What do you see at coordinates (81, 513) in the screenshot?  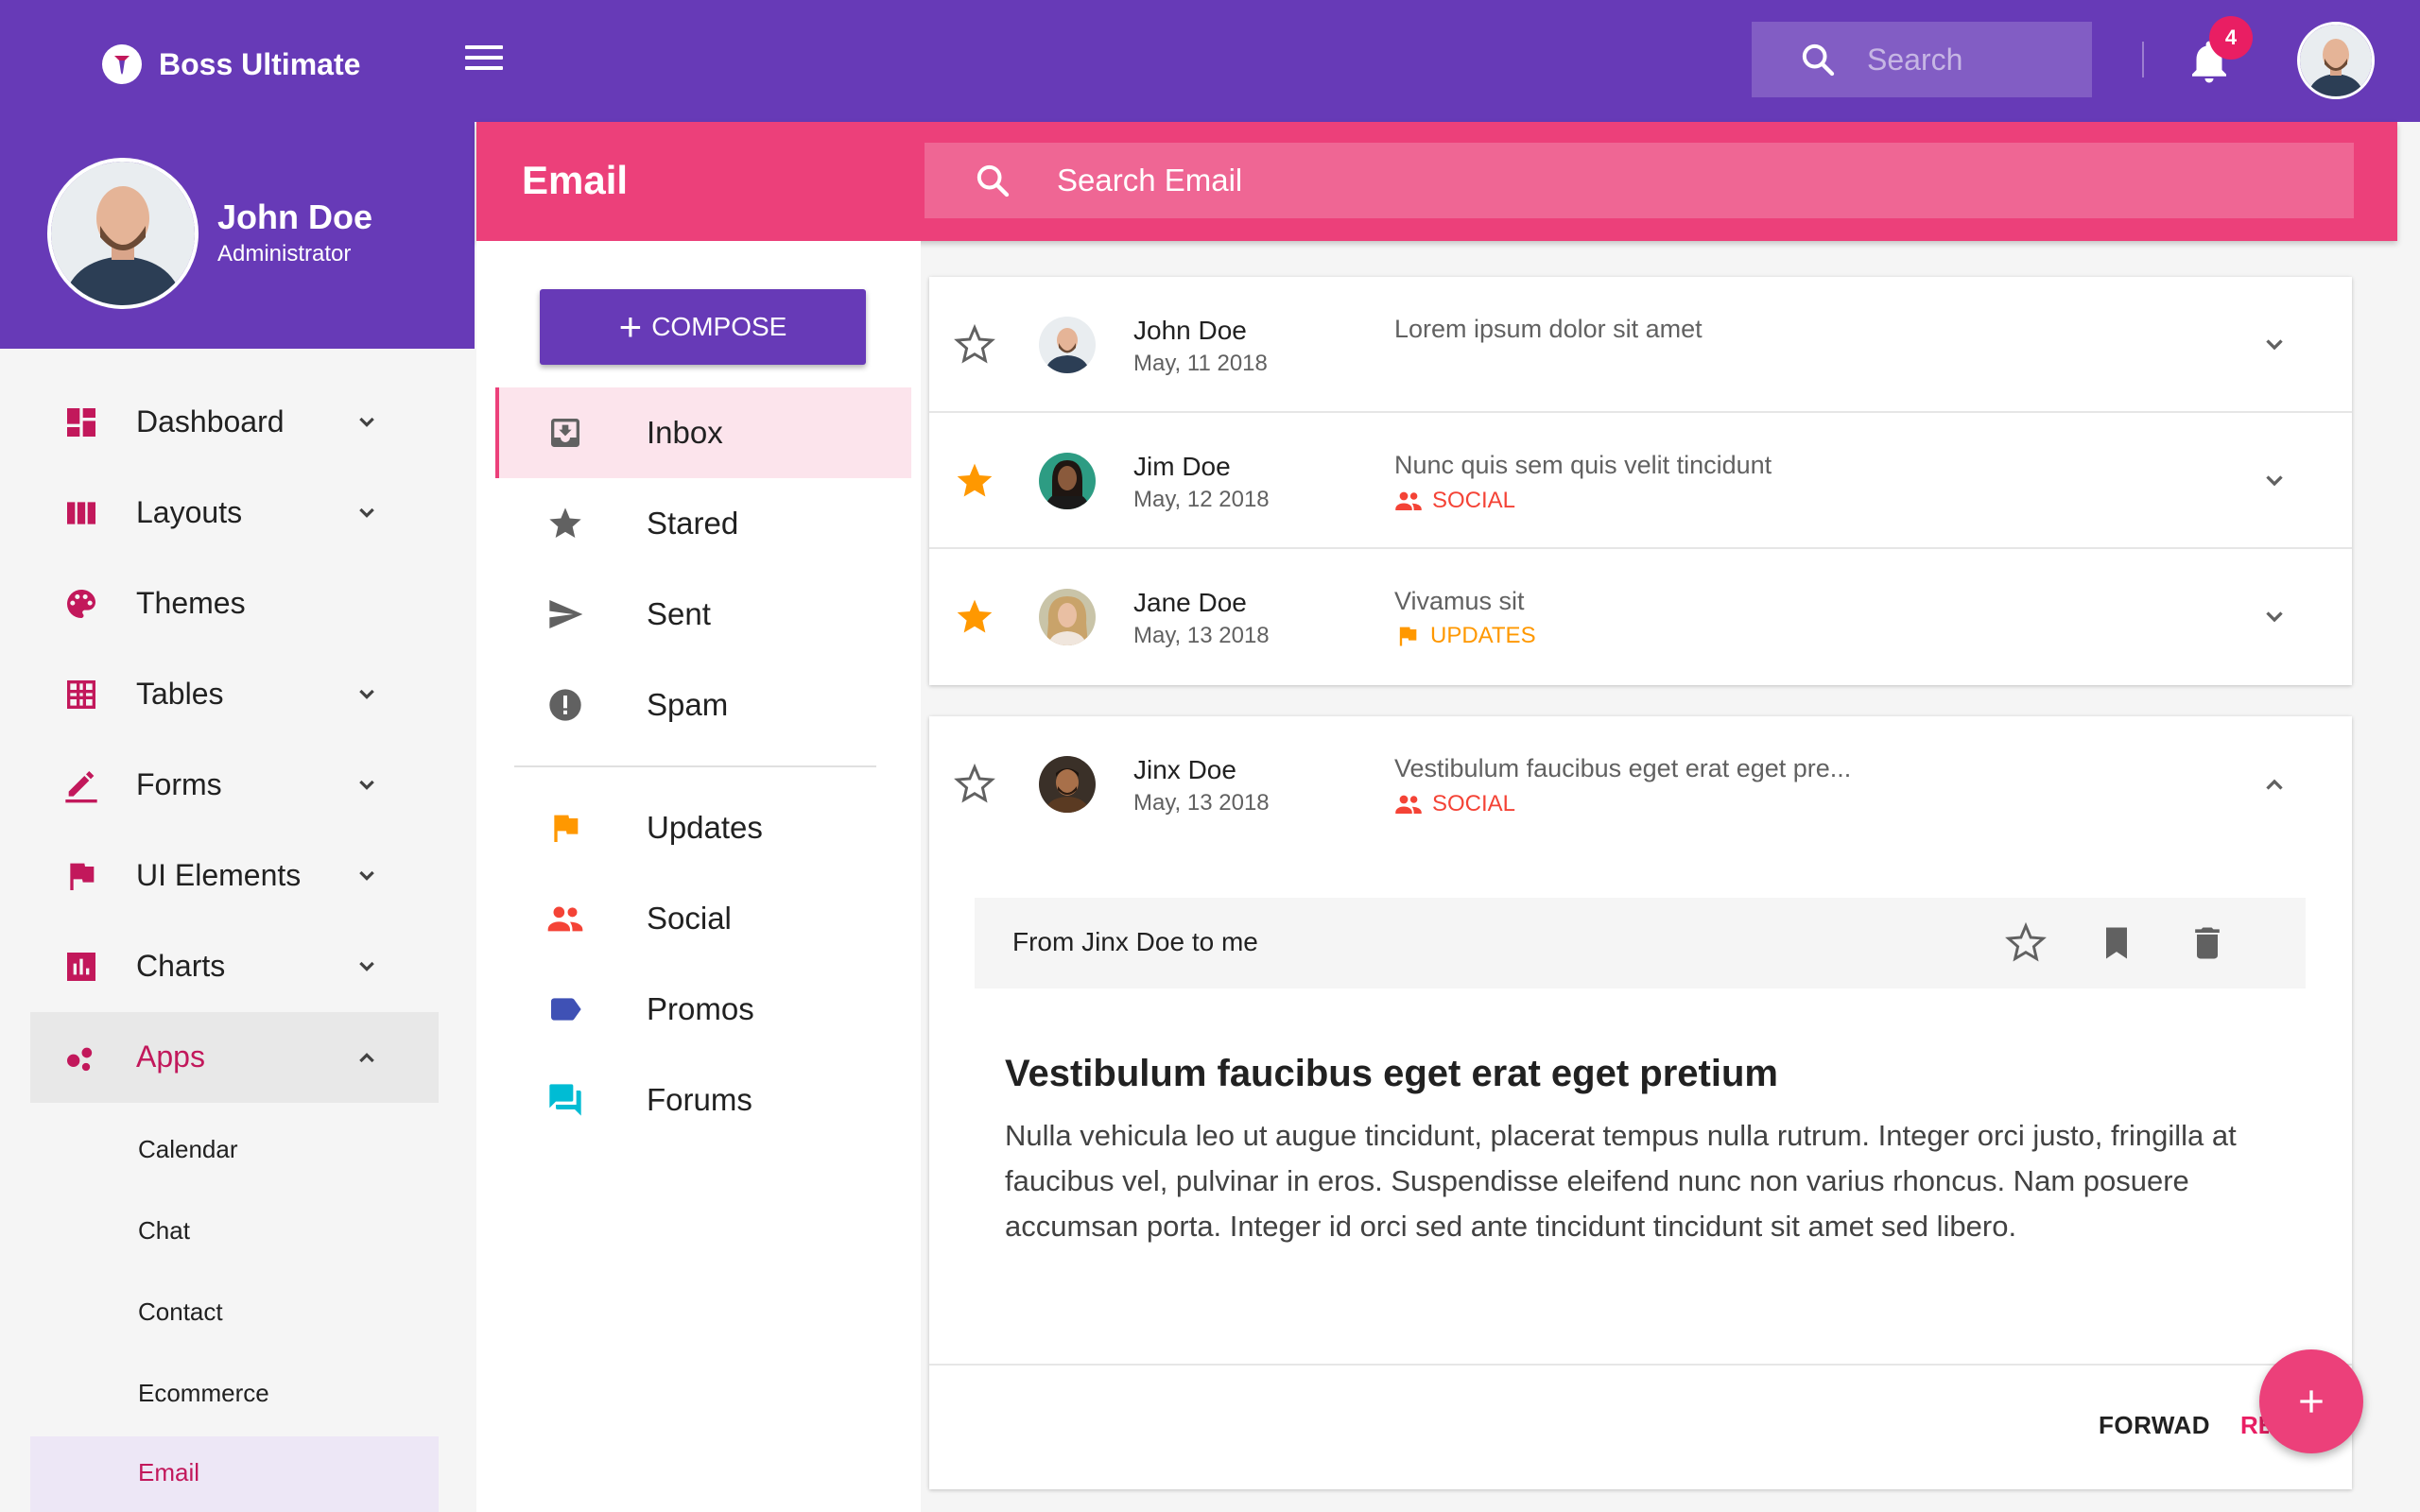 I see `layouts-icon` at bounding box center [81, 513].